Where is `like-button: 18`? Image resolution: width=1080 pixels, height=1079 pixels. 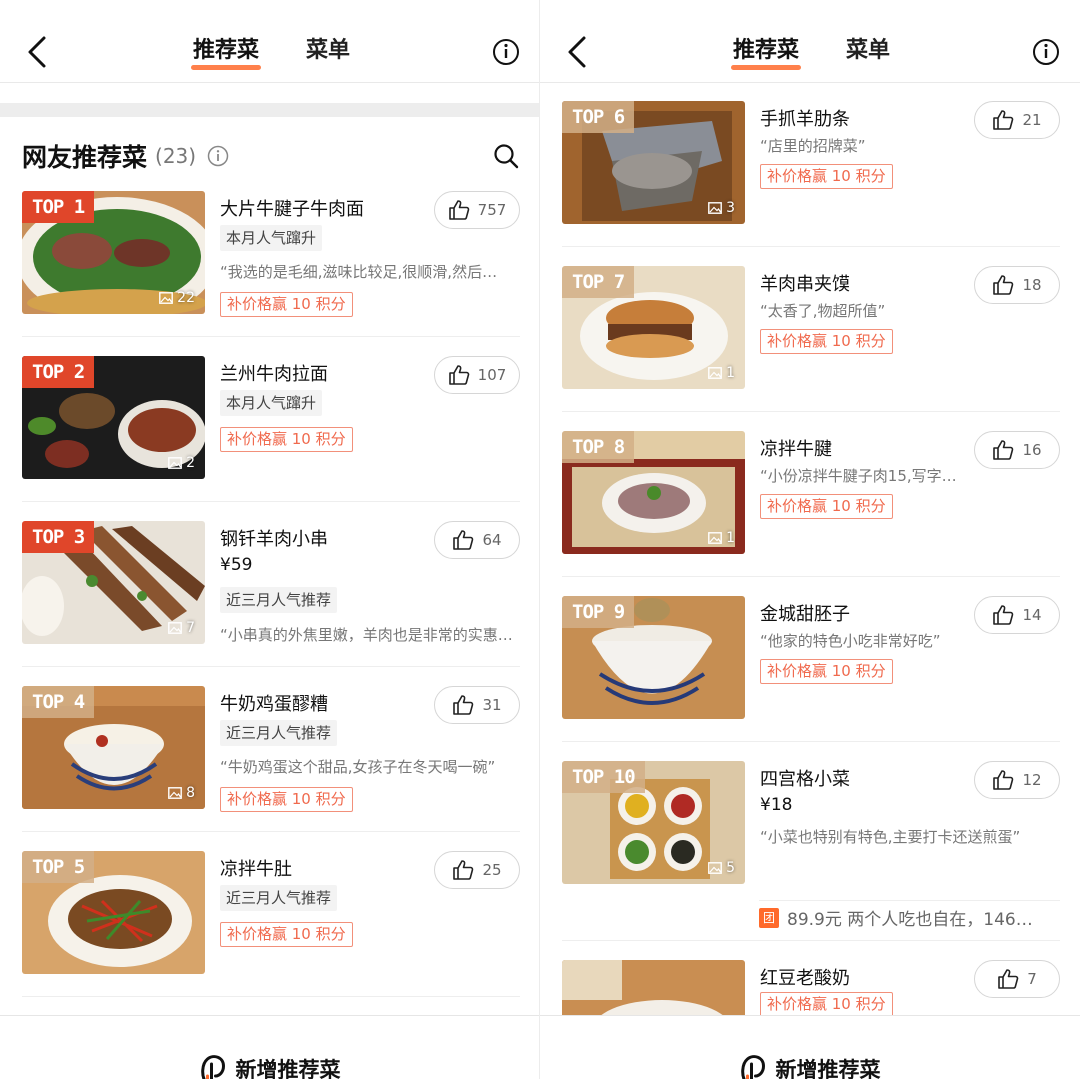 like-button: 18 is located at coordinates (1017, 285).